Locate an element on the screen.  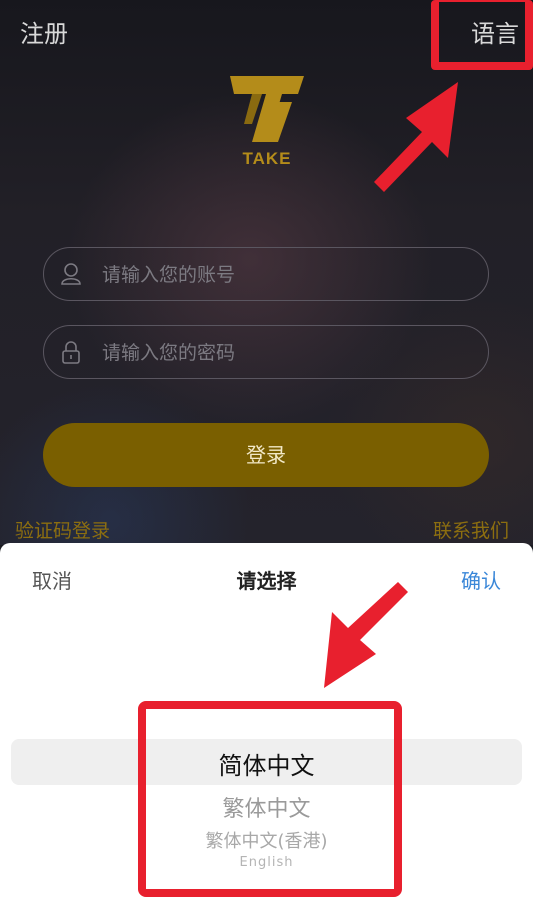
take-logo: TAKE is located at coordinates (267, 122).